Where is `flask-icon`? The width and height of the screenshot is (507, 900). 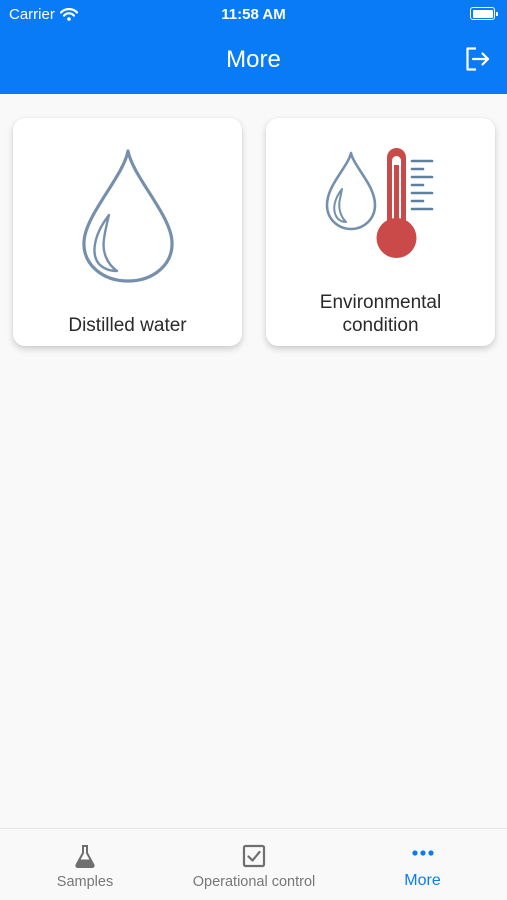 flask-icon is located at coordinates (85, 856).